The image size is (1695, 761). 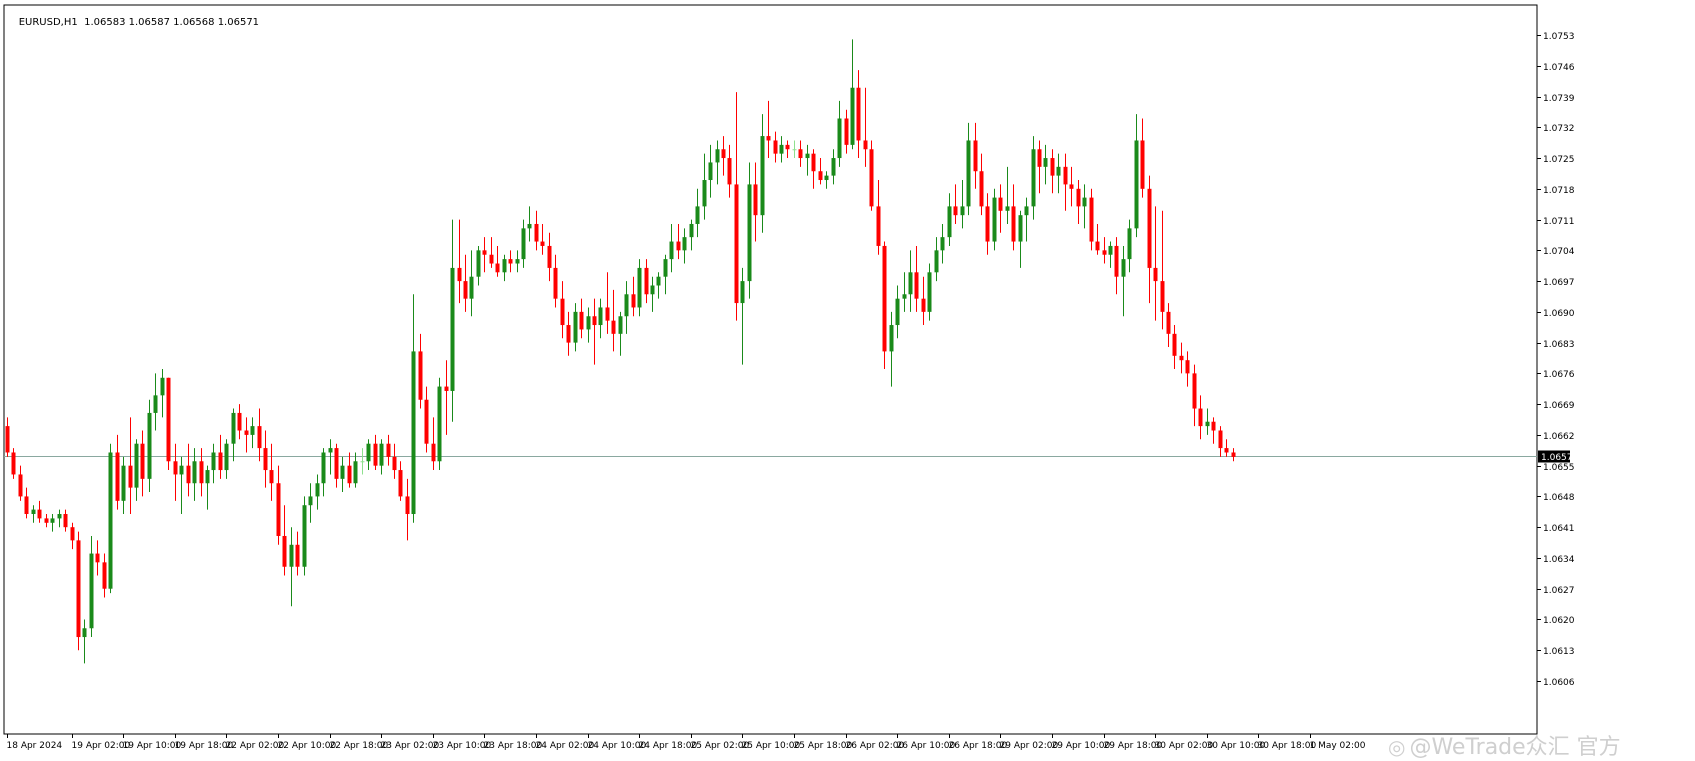 What do you see at coordinates (1559, 529) in the screenshot?
I see `y-tick-label: 1.0641` at bounding box center [1559, 529].